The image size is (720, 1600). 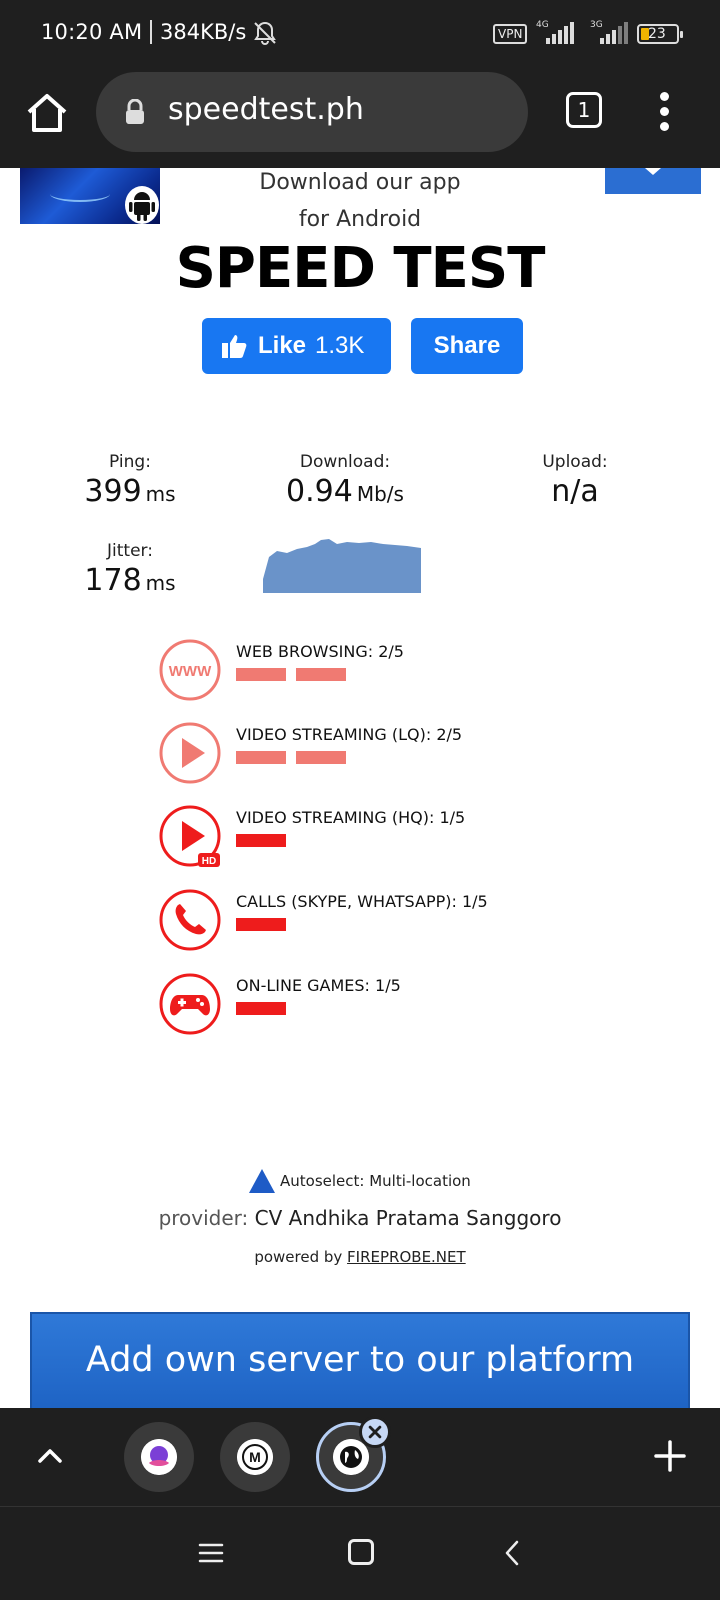 What do you see at coordinates (657, 34) in the screenshot?
I see `battery-level: 23` at bounding box center [657, 34].